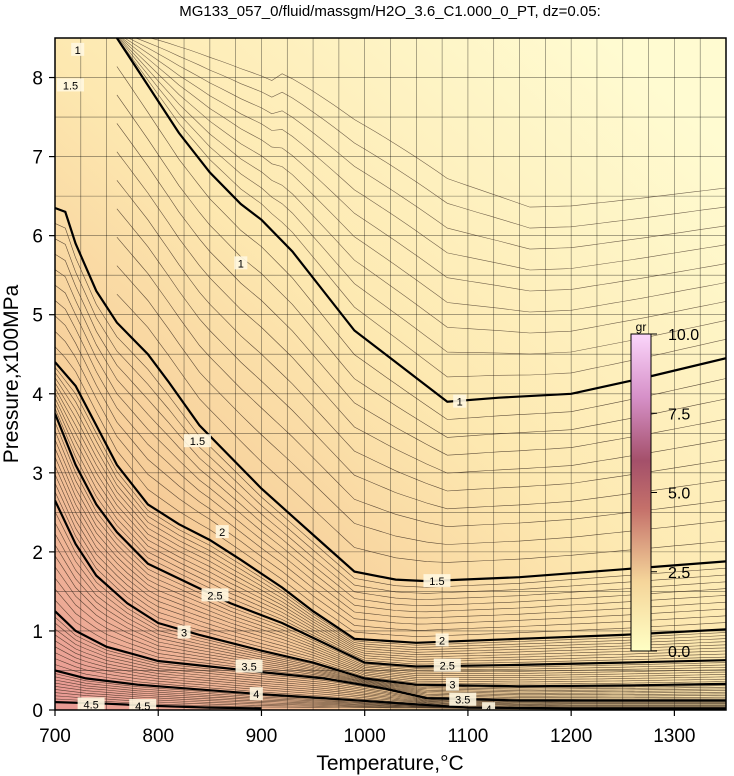 The height and width of the screenshot is (776, 734). I want to click on y-tick-label: 4, so click(37, 395).